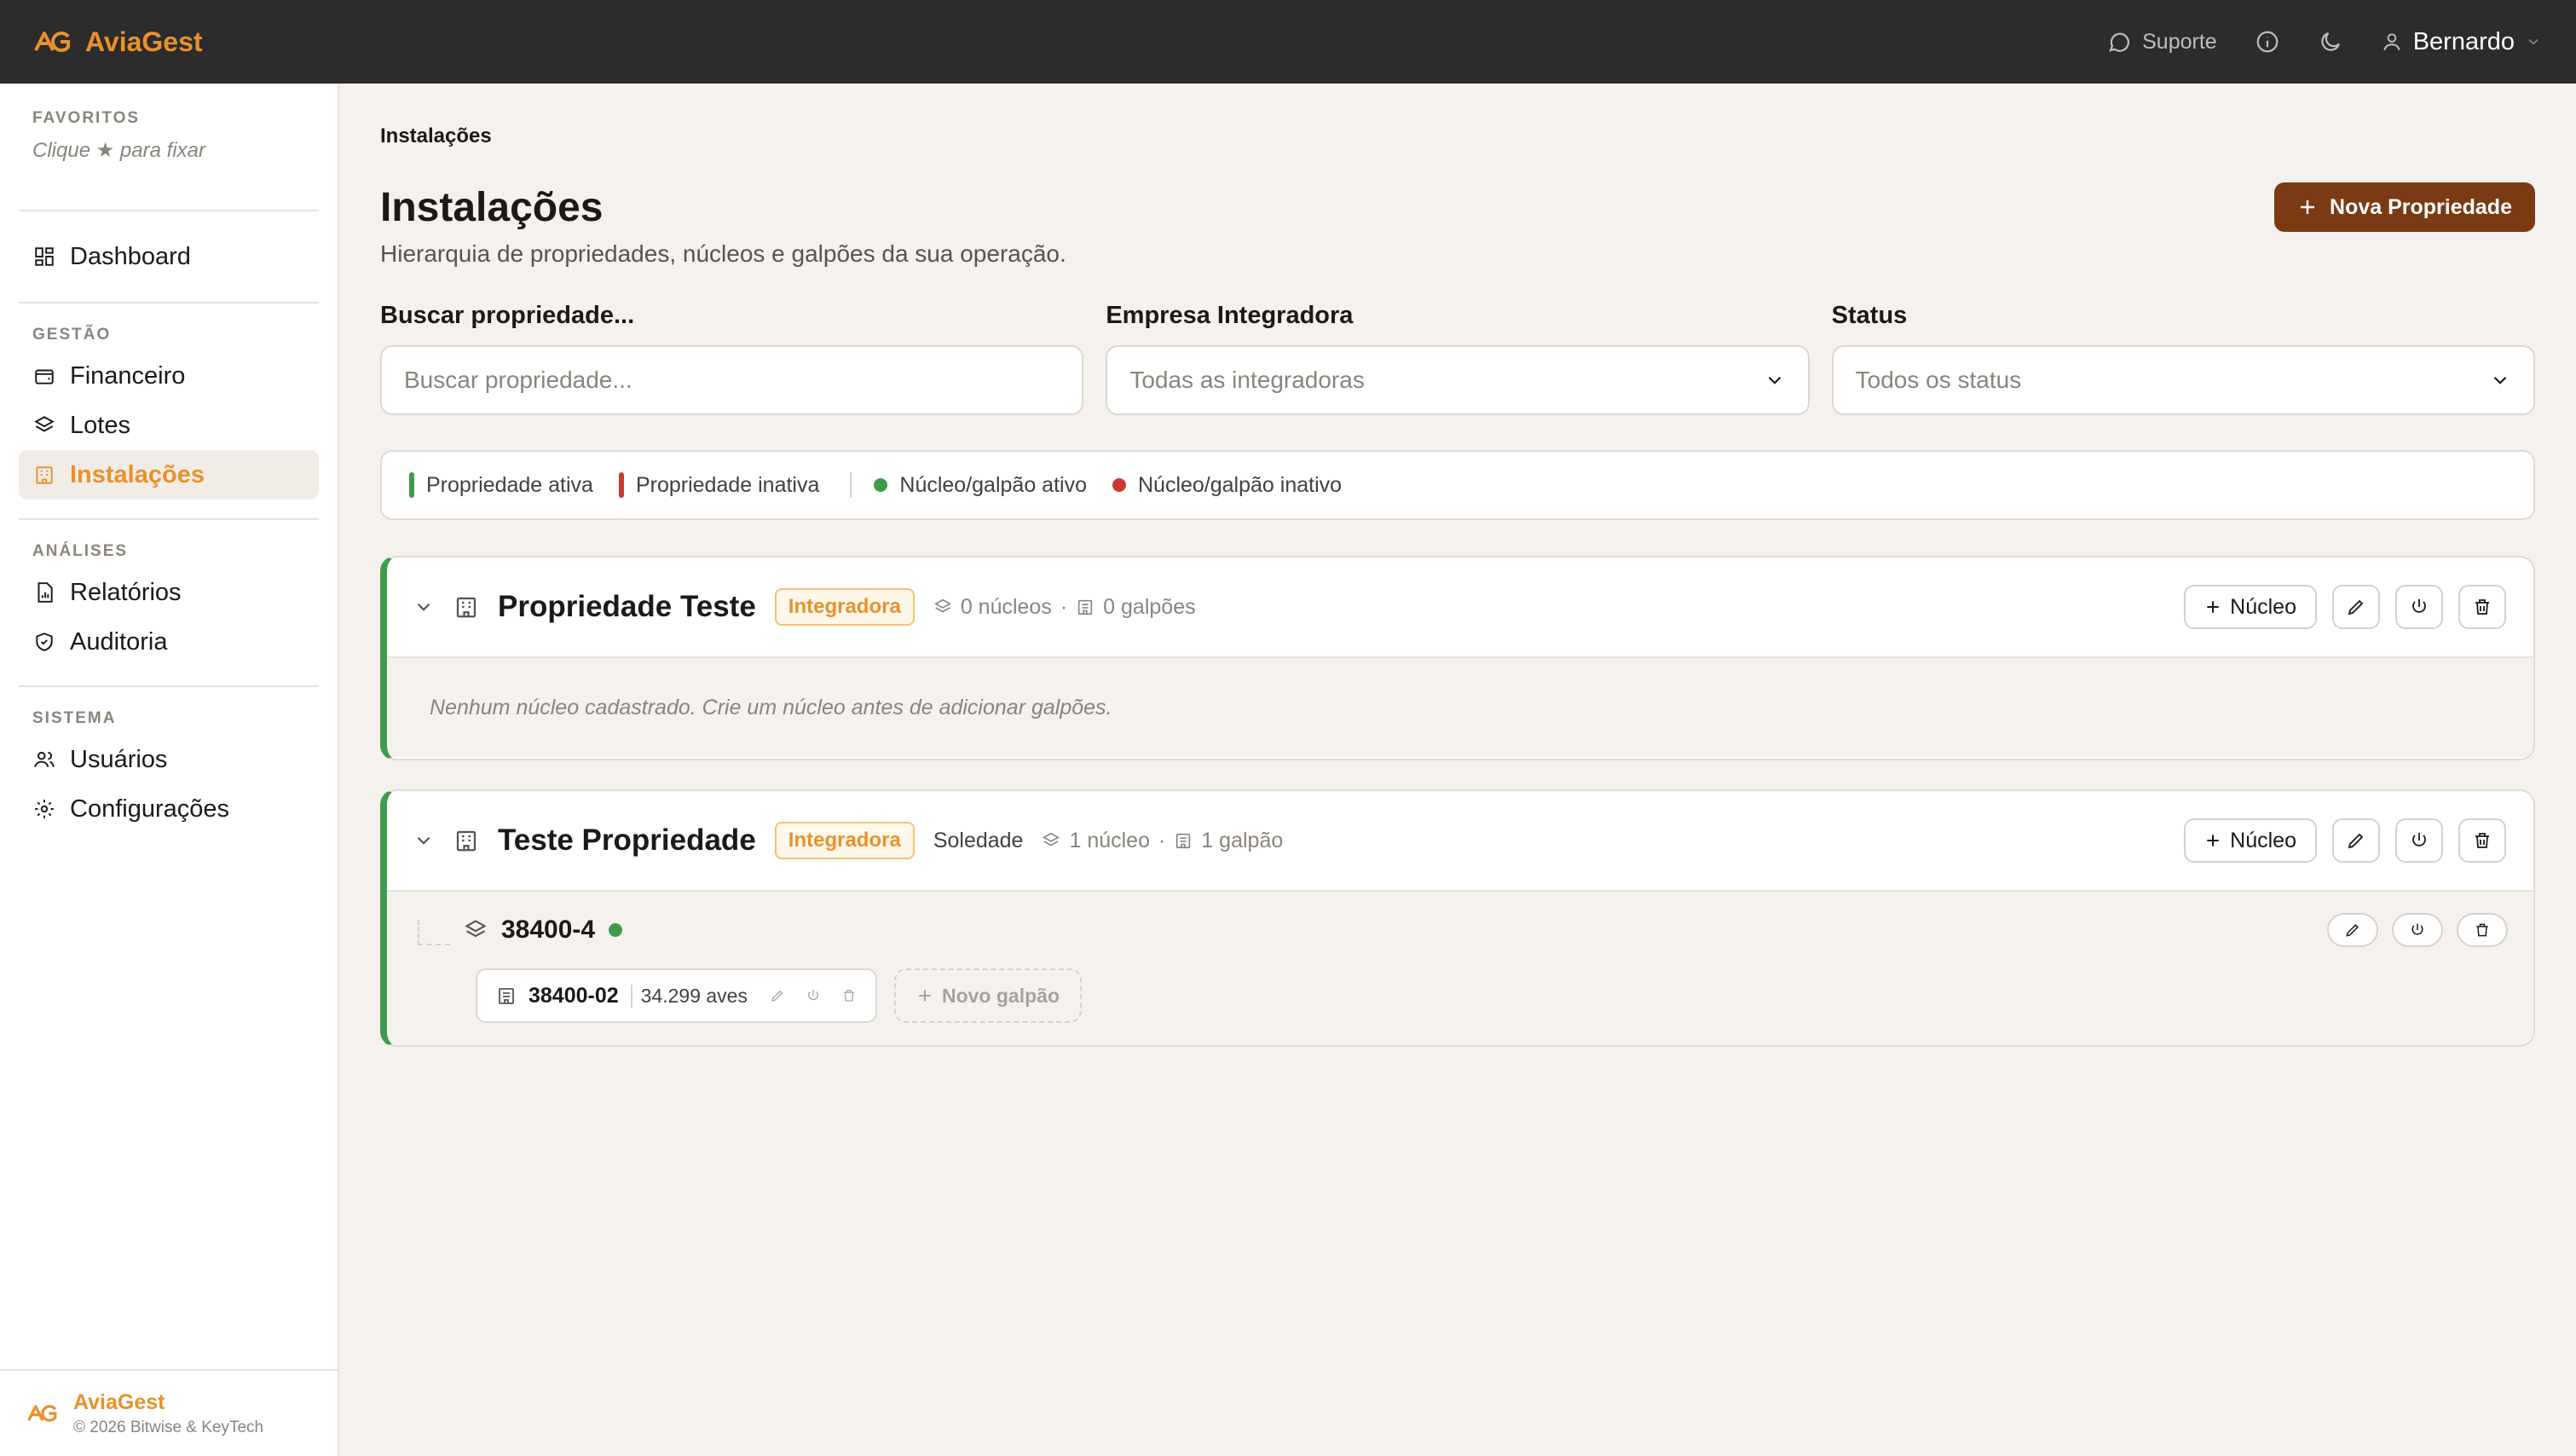 Image resolution: width=2576 pixels, height=1456 pixels. Describe the element at coordinates (434, 932) in the screenshot. I see `tree-connector` at that location.